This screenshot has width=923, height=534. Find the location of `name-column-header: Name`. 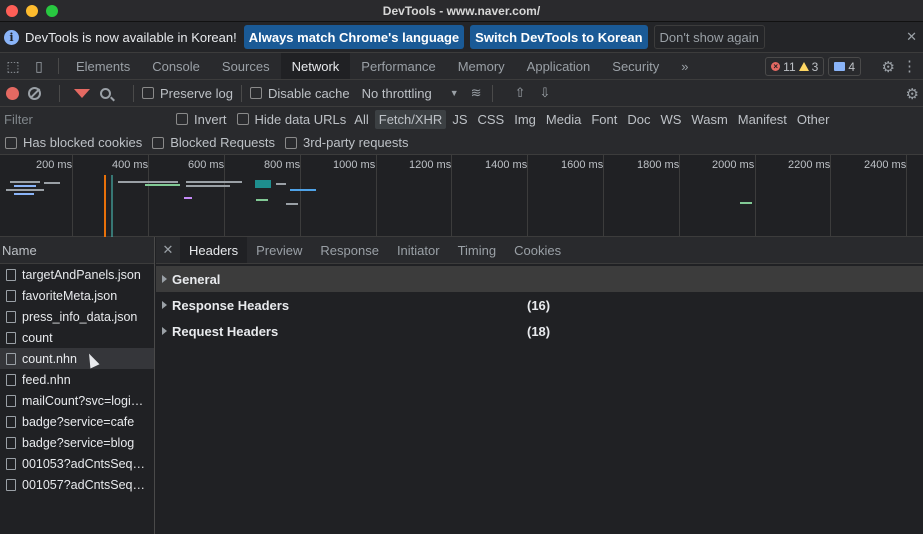

name-column-header: Name is located at coordinates (77, 250).